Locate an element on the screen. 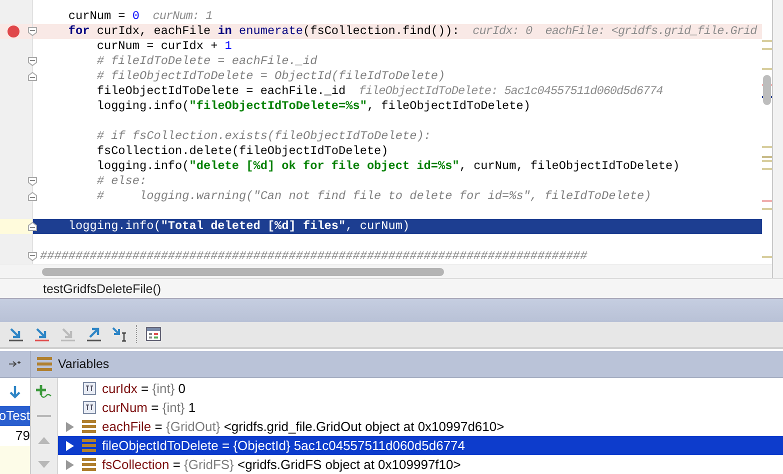 The width and height of the screenshot is (783, 474). code-line: curNum = 0 curNum: 1 is located at coordinates (140, 16).